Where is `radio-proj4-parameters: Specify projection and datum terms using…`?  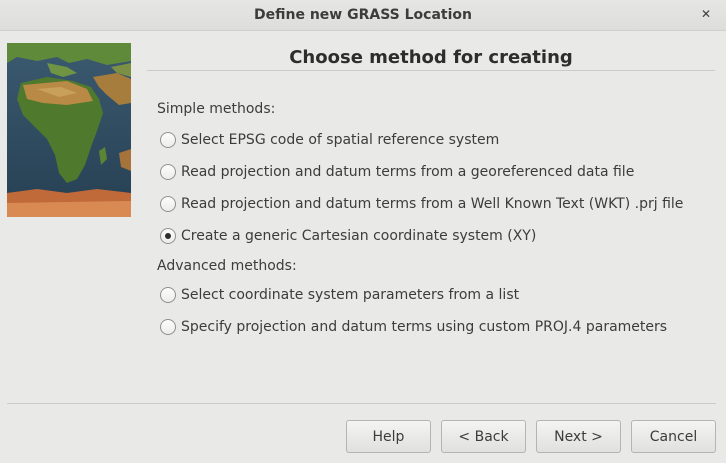 radio-proj4-parameters: Specify projection and datum terms using… is located at coordinates (413, 327).